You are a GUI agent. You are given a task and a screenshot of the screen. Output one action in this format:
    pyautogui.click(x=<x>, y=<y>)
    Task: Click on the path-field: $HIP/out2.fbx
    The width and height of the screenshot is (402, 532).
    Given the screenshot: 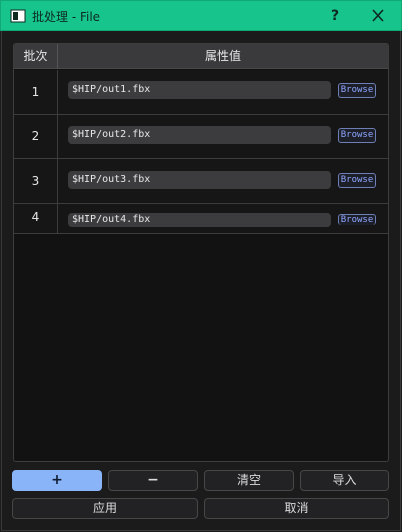 What is the action you would take?
    pyautogui.click(x=199, y=135)
    